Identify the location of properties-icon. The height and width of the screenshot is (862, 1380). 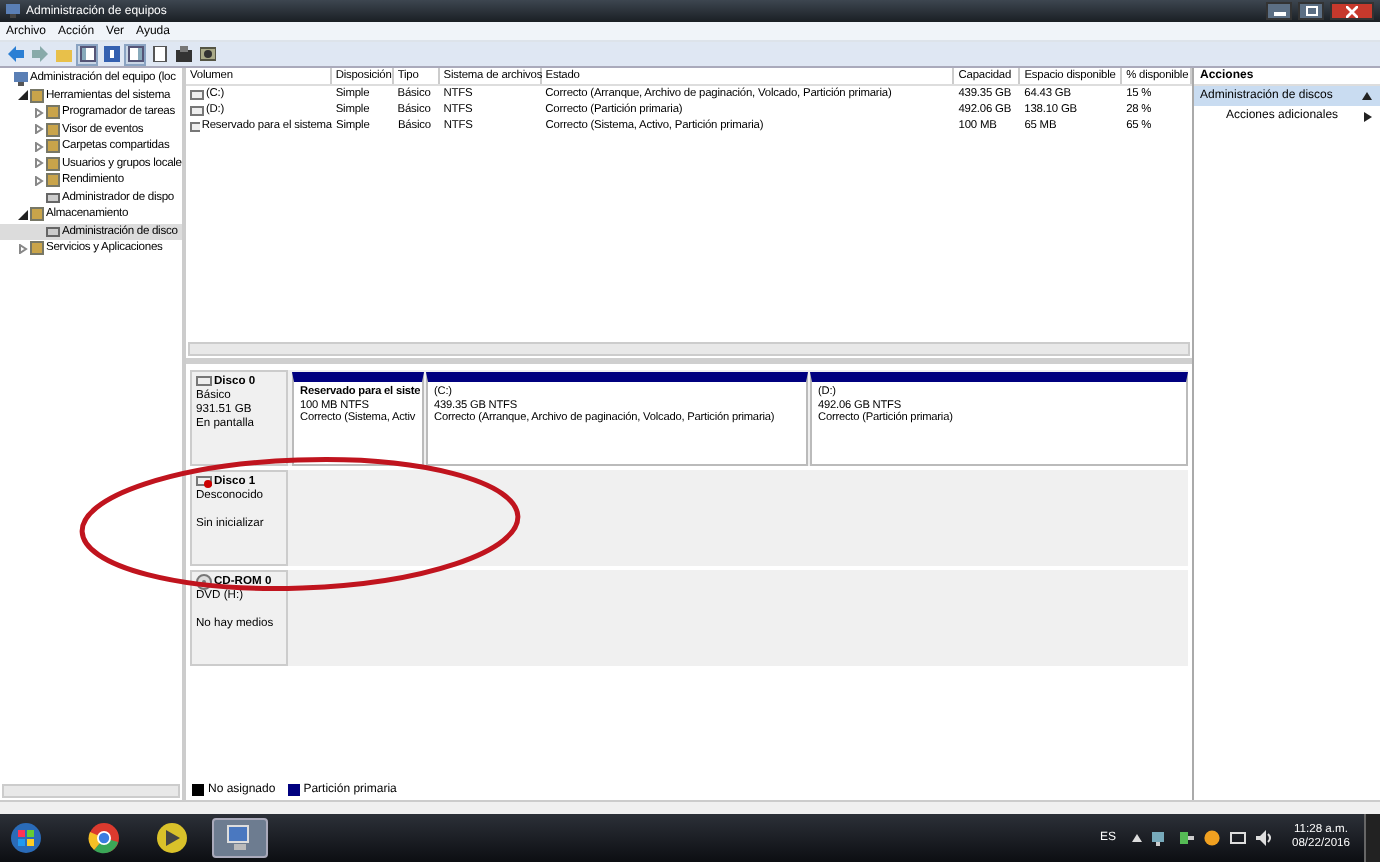
(183, 54).